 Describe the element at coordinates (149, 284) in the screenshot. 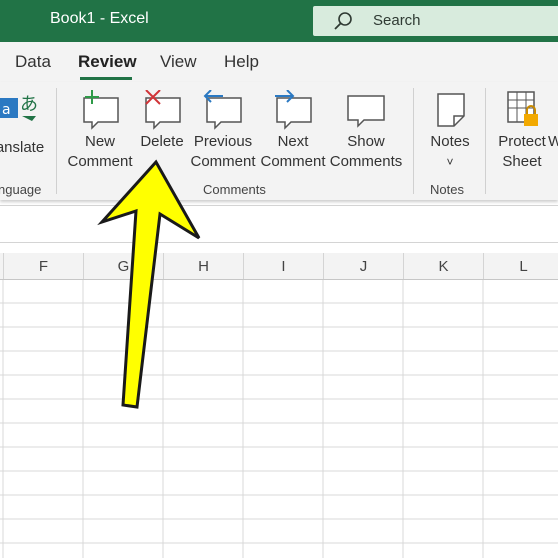

I see `annotation-arrow` at that location.